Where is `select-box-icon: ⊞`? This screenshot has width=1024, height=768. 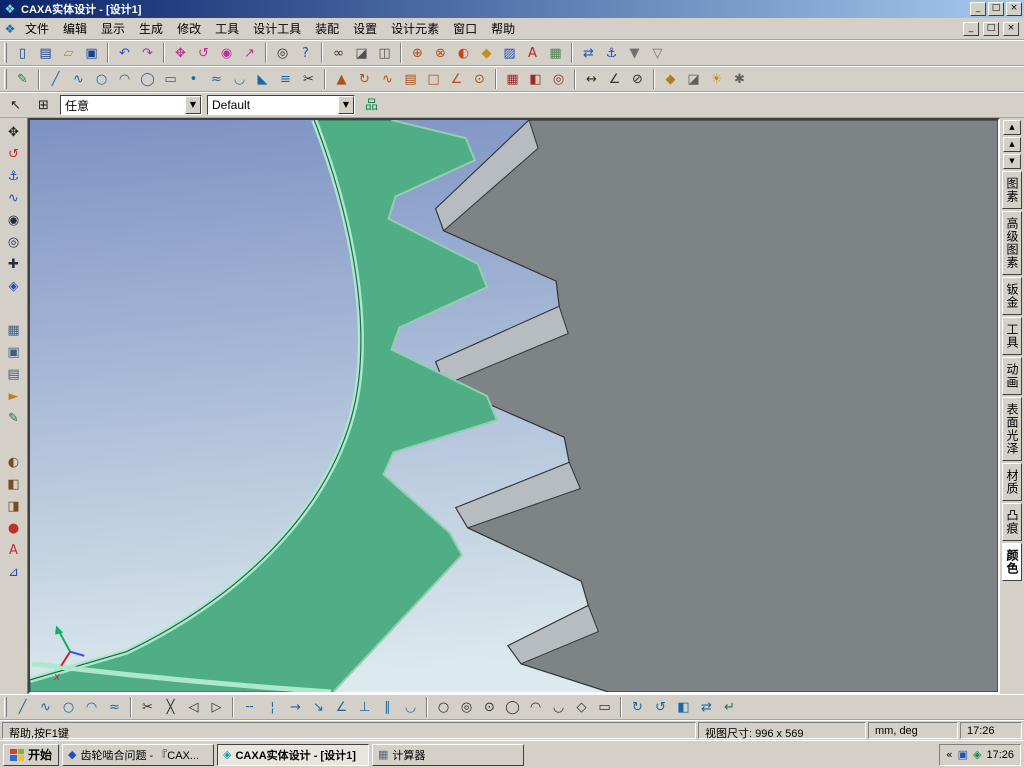 select-box-icon: ⊞ is located at coordinates (43, 105).